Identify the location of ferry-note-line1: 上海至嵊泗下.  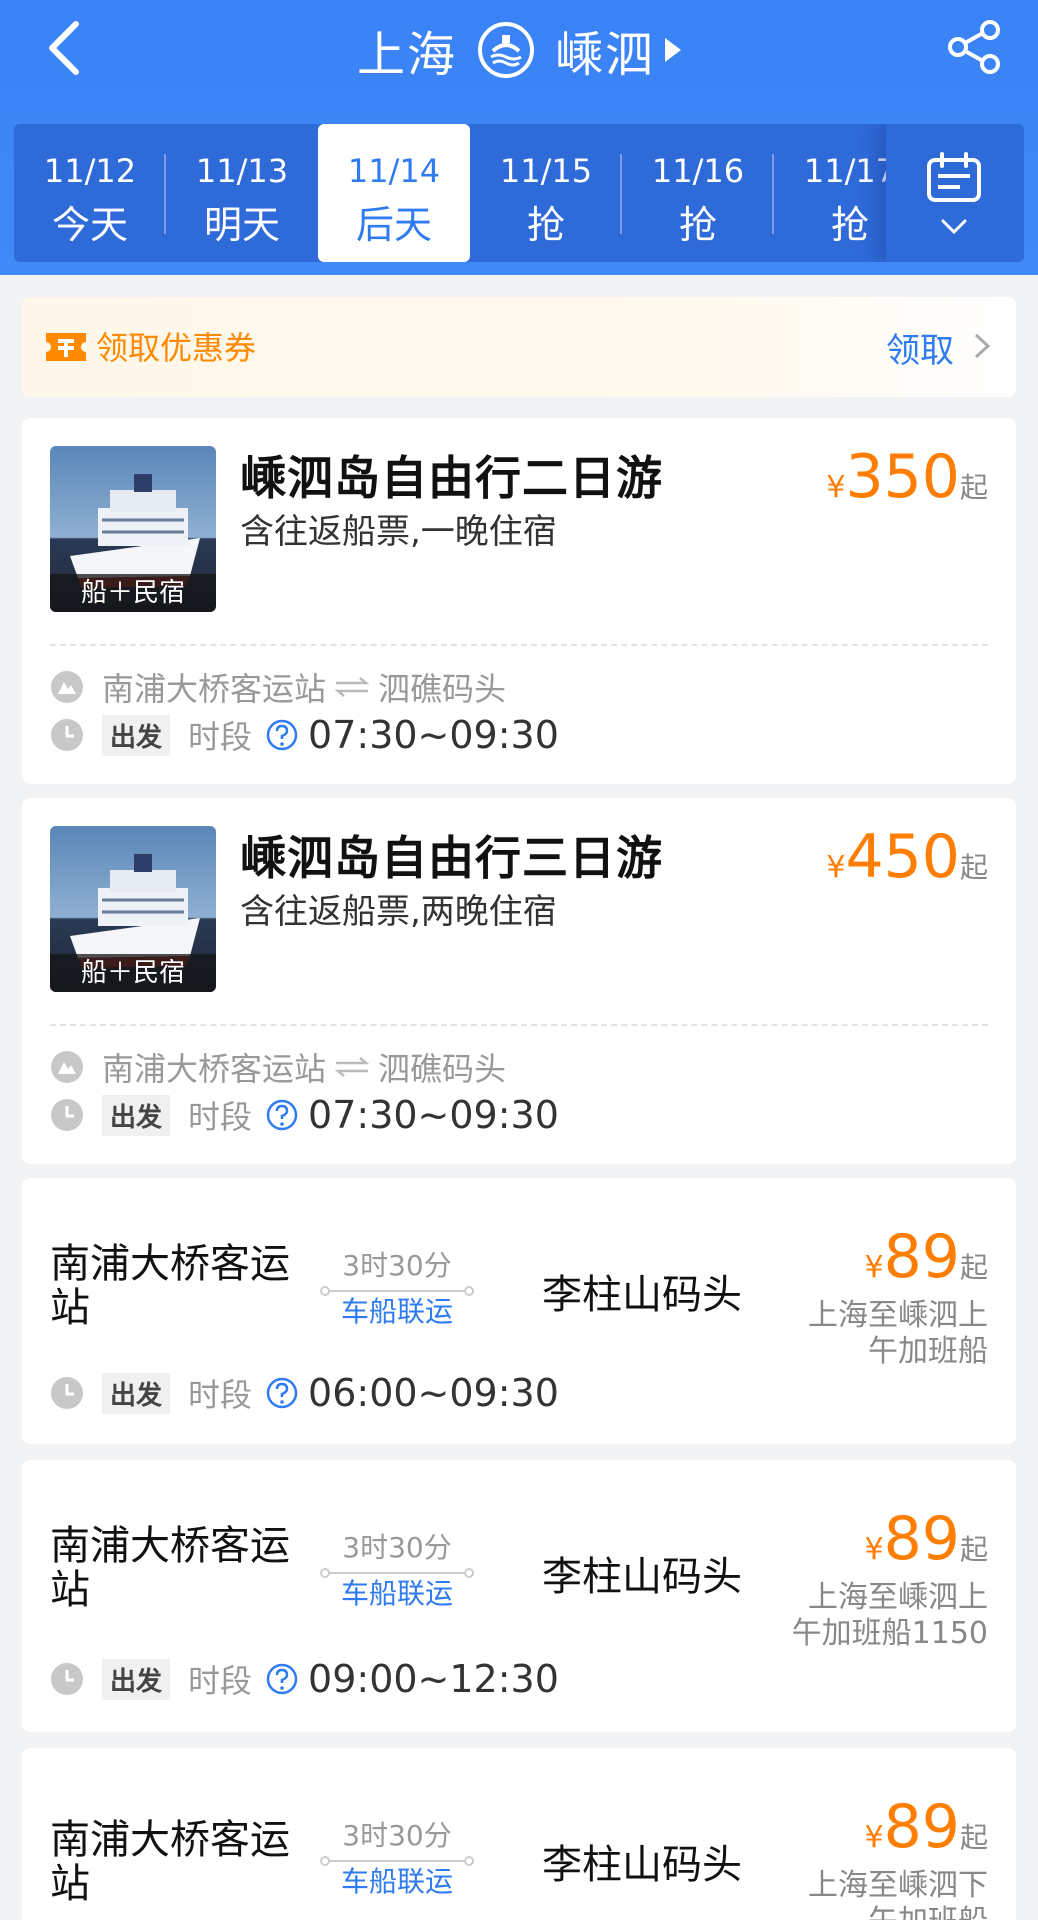
(898, 1885).